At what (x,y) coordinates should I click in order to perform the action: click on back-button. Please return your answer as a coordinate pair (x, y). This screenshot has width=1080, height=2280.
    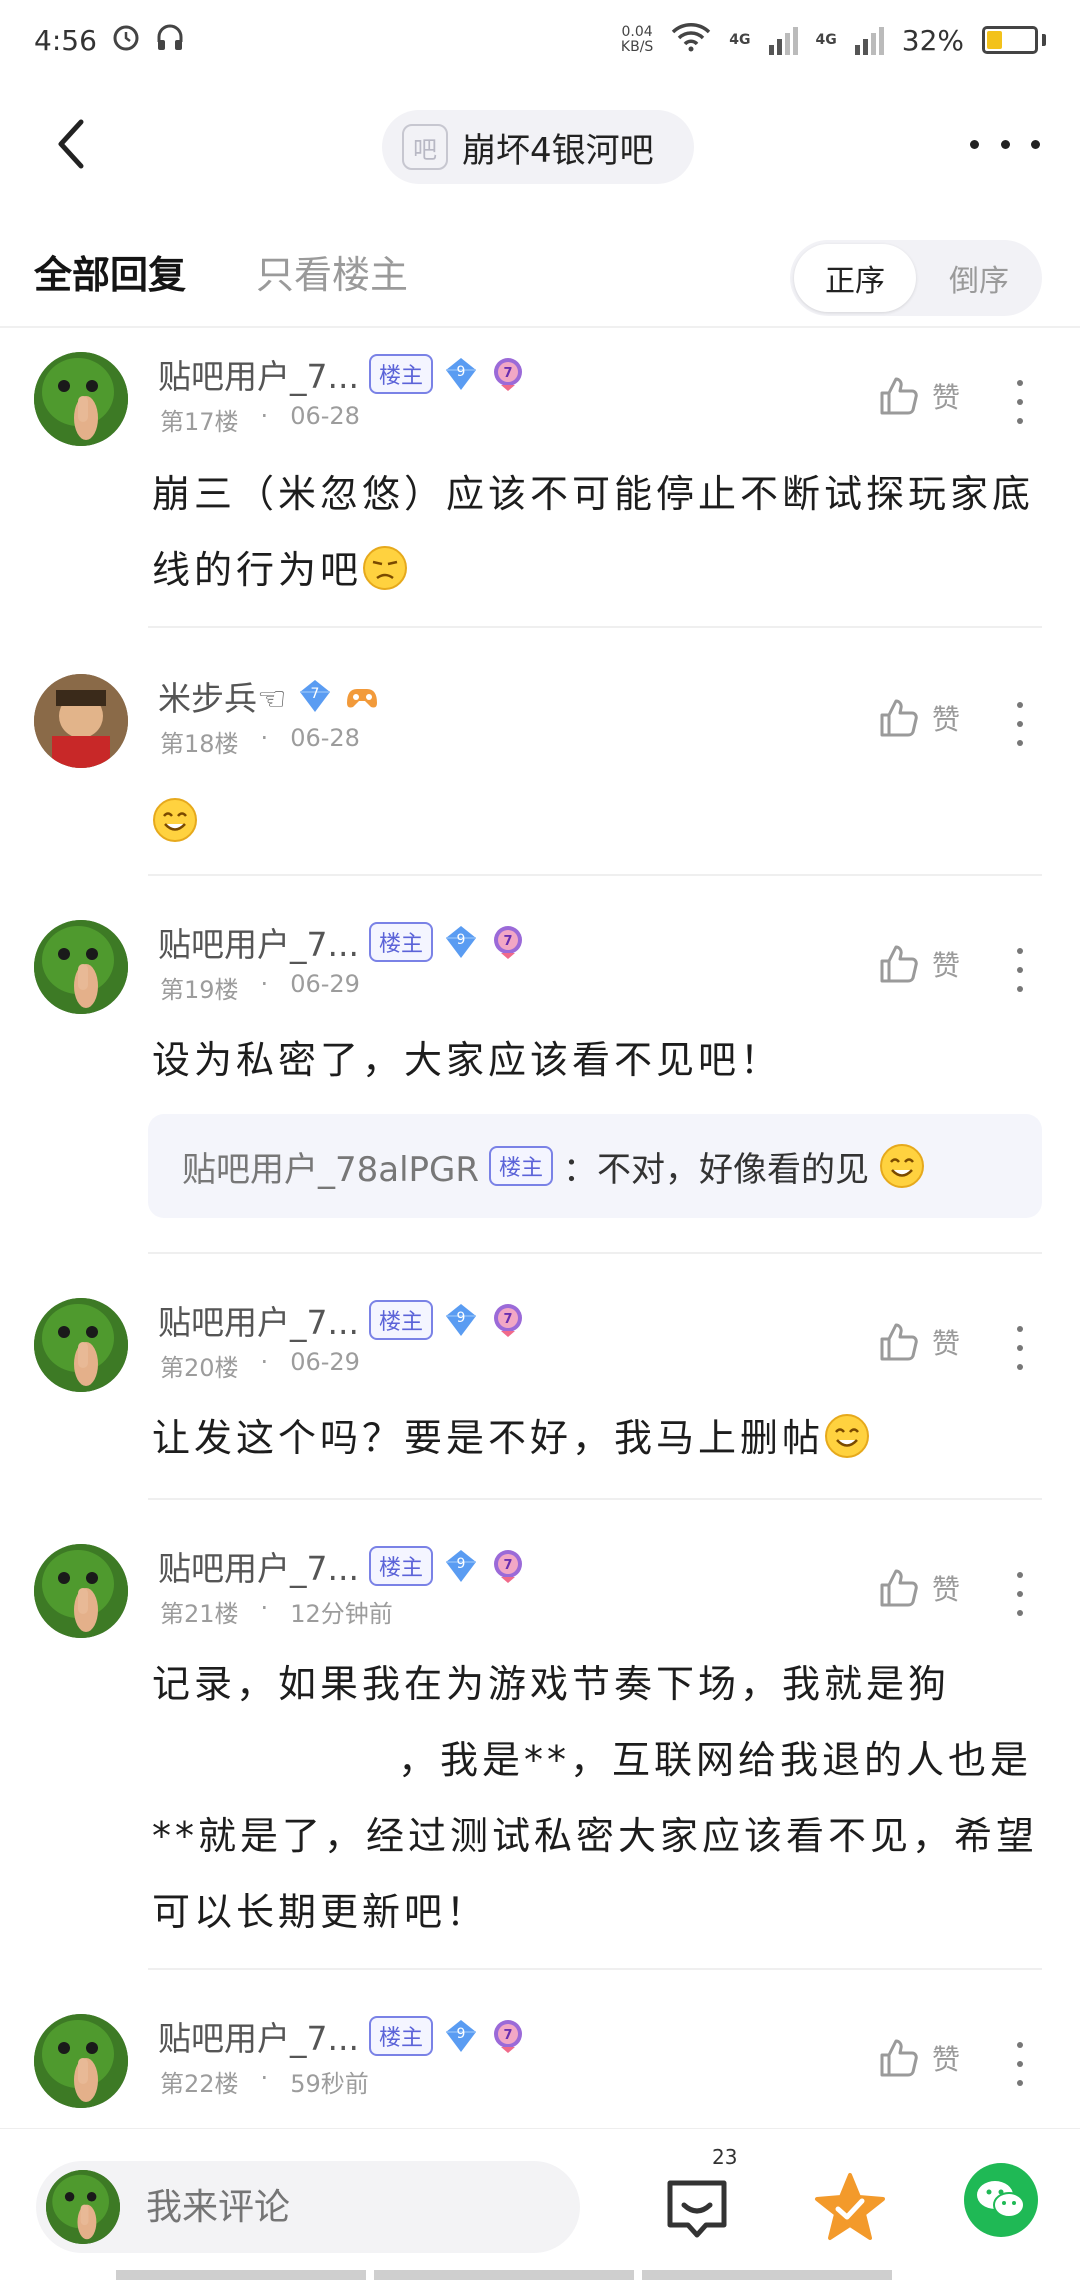
    Looking at the image, I should click on (70, 144).